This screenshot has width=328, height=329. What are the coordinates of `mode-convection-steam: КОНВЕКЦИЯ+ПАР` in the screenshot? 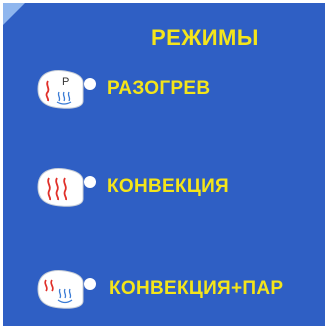 It's located at (158, 289).